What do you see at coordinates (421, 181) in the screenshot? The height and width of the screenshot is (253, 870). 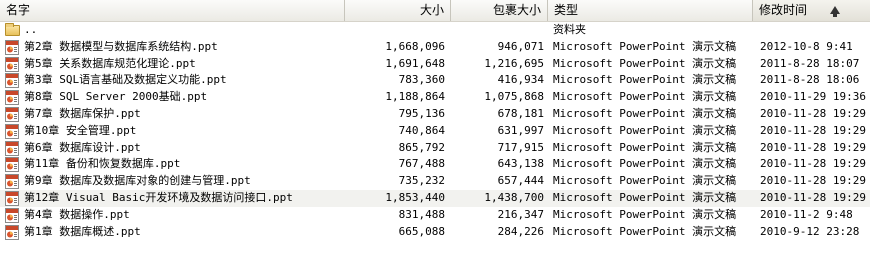 I see `file-size: 735,232` at bounding box center [421, 181].